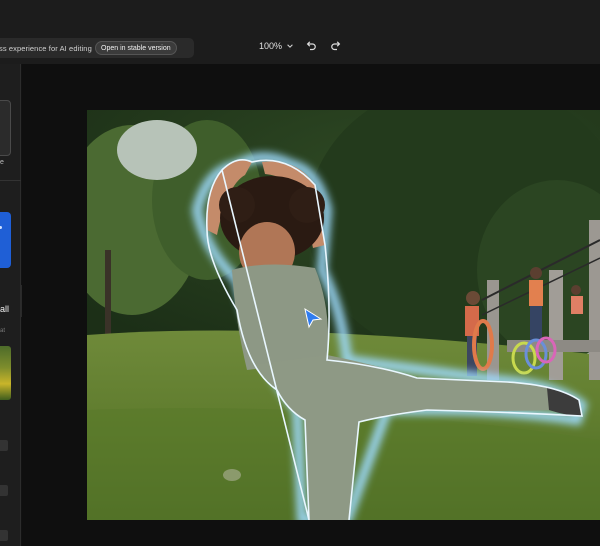 The width and height of the screenshot is (600, 546). I want to click on zoom-level: 100%, so click(271, 46).